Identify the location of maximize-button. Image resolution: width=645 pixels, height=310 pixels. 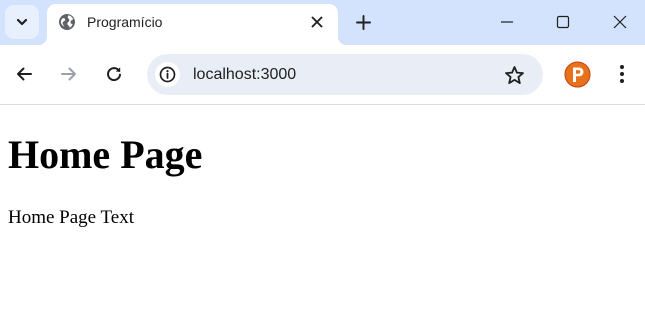
(563, 22).